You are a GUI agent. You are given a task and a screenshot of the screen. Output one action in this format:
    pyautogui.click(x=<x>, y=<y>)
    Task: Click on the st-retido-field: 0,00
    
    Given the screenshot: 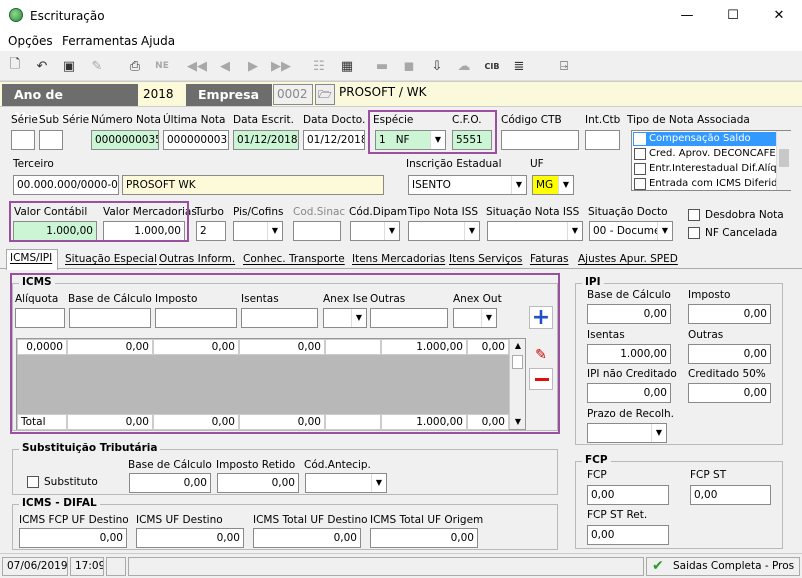 What is the action you would take?
    pyautogui.click(x=258, y=483)
    